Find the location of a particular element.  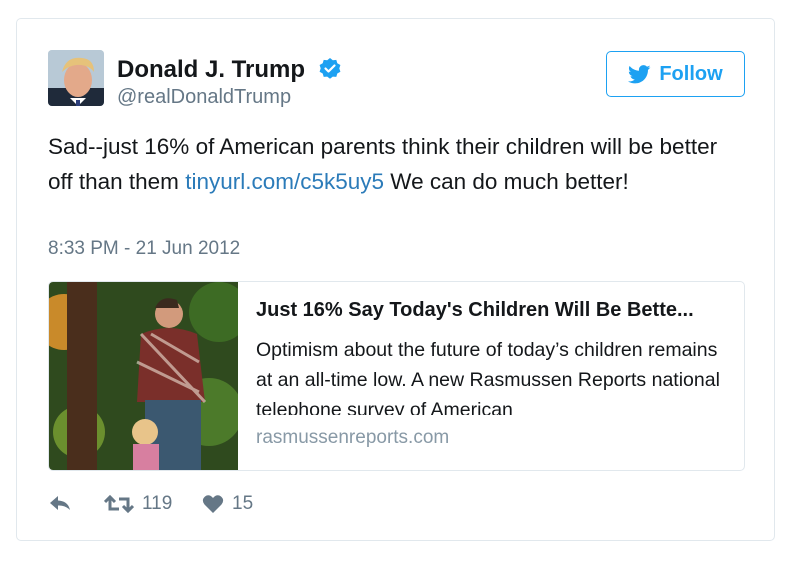

follow-button: Follow is located at coordinates (675, 74).